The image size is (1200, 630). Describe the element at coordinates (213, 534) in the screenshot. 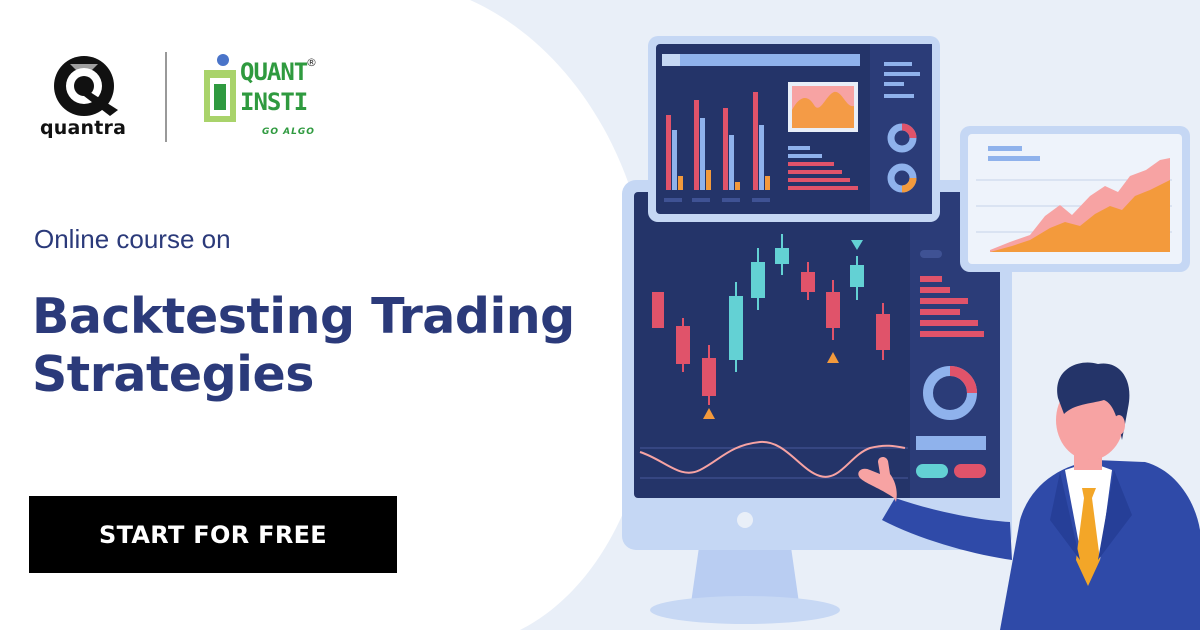

I see `start-for-free-button: START FOR FREE` at that location.